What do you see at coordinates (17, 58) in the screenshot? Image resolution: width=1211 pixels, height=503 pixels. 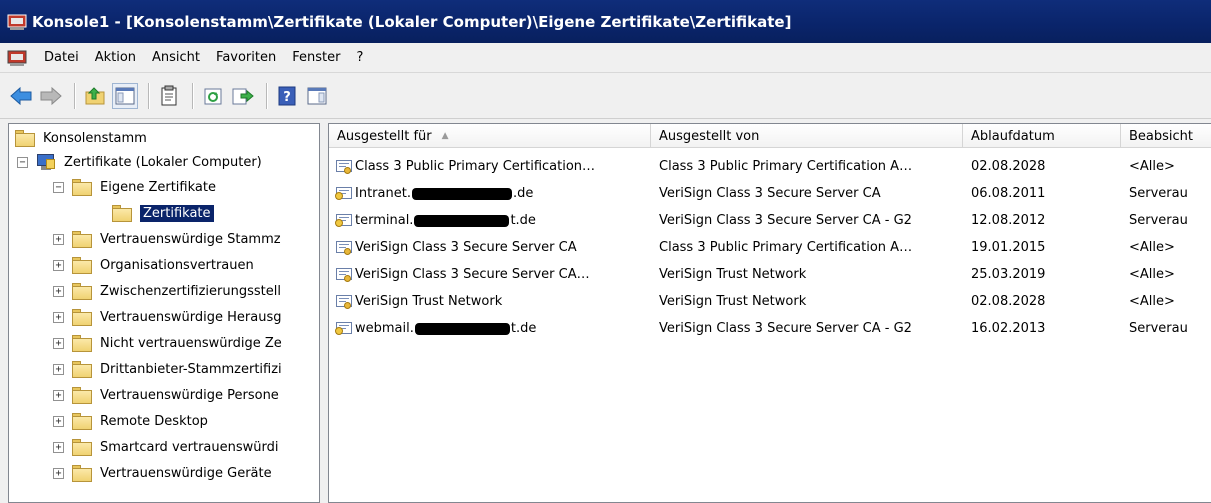 I see `console-menu-icon` at bounding box center [17, 58].